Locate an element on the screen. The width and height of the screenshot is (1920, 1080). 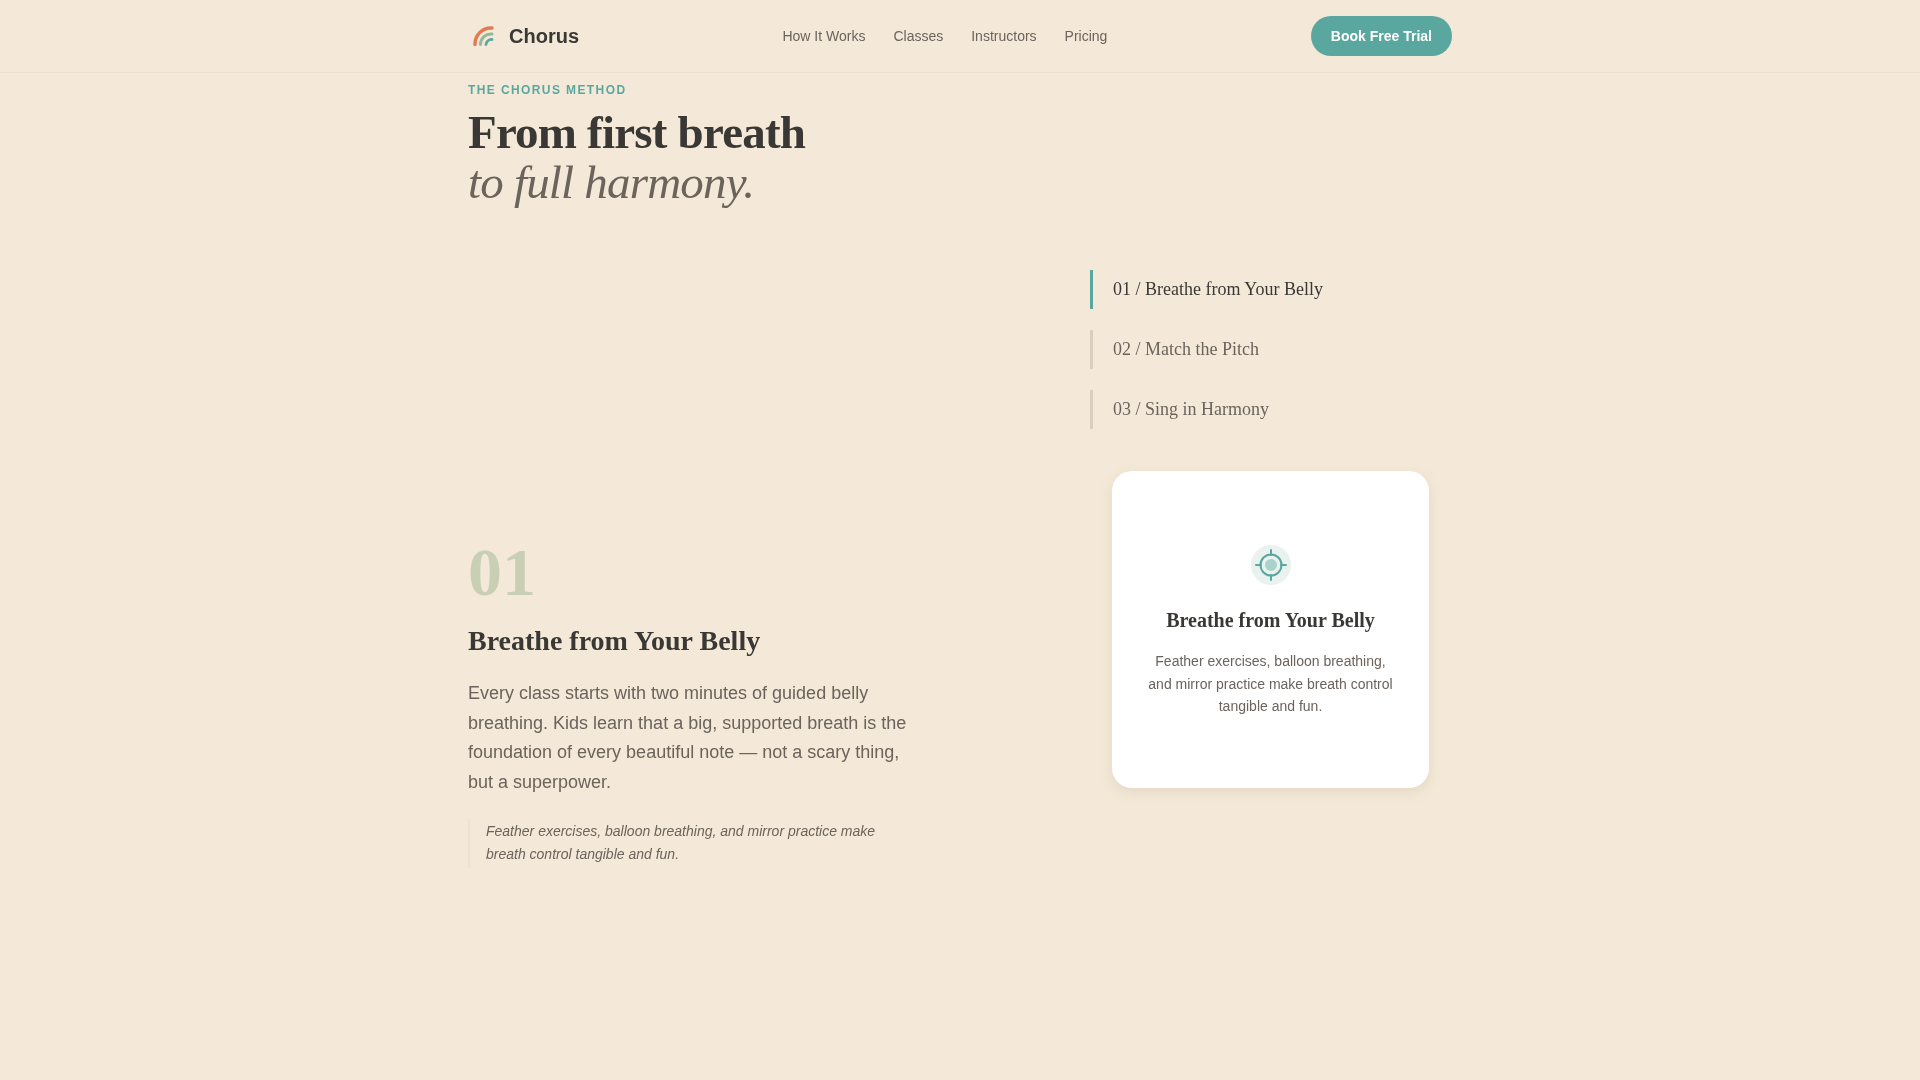
book-trial-button: Book Free Trial is located at coordinates (1381, 36).